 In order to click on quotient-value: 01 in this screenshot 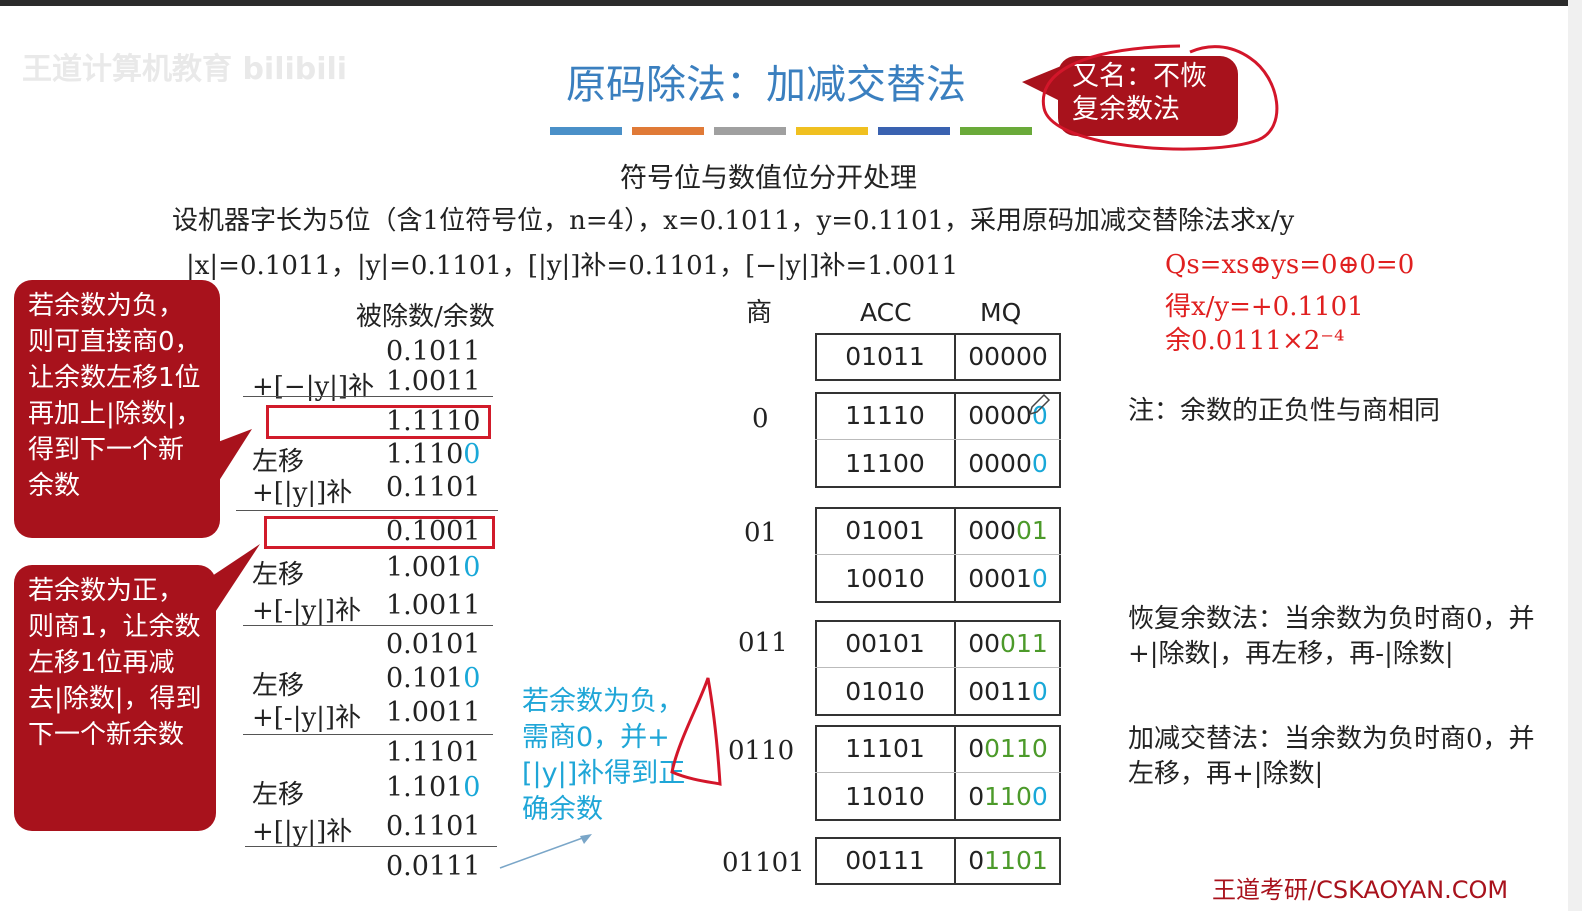, I will do `click(761, 533)`.